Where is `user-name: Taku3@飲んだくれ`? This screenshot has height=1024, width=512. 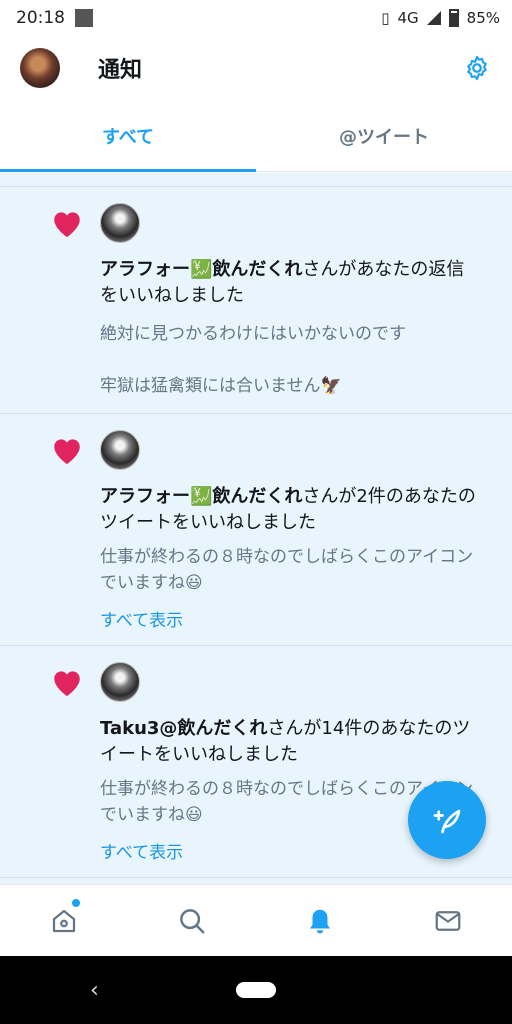 user-name: Taku3@飲んだくれ is located at coordinates (183, 728).